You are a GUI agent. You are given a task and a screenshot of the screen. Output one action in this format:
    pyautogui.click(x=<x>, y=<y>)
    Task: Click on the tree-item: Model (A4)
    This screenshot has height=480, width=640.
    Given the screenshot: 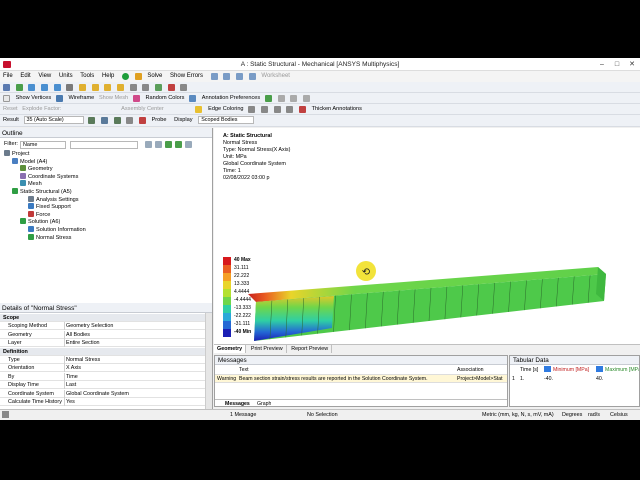 What is the action you would take?
    pyautogui.click(x=29, y=161)
    